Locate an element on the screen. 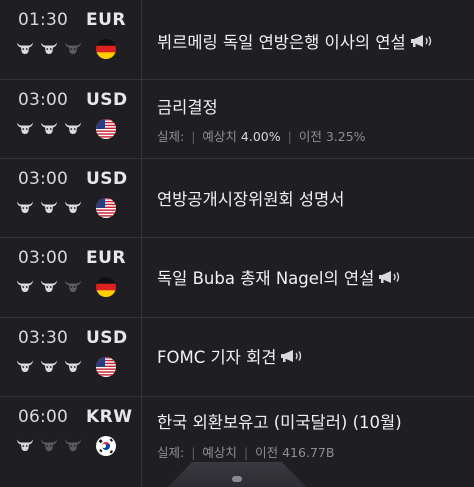 This screenshot has height=487, width=474. event-body: 금리결정 실제: | 예상치 4.00% | 이전 3.25% is located at coordinates (308, 119).